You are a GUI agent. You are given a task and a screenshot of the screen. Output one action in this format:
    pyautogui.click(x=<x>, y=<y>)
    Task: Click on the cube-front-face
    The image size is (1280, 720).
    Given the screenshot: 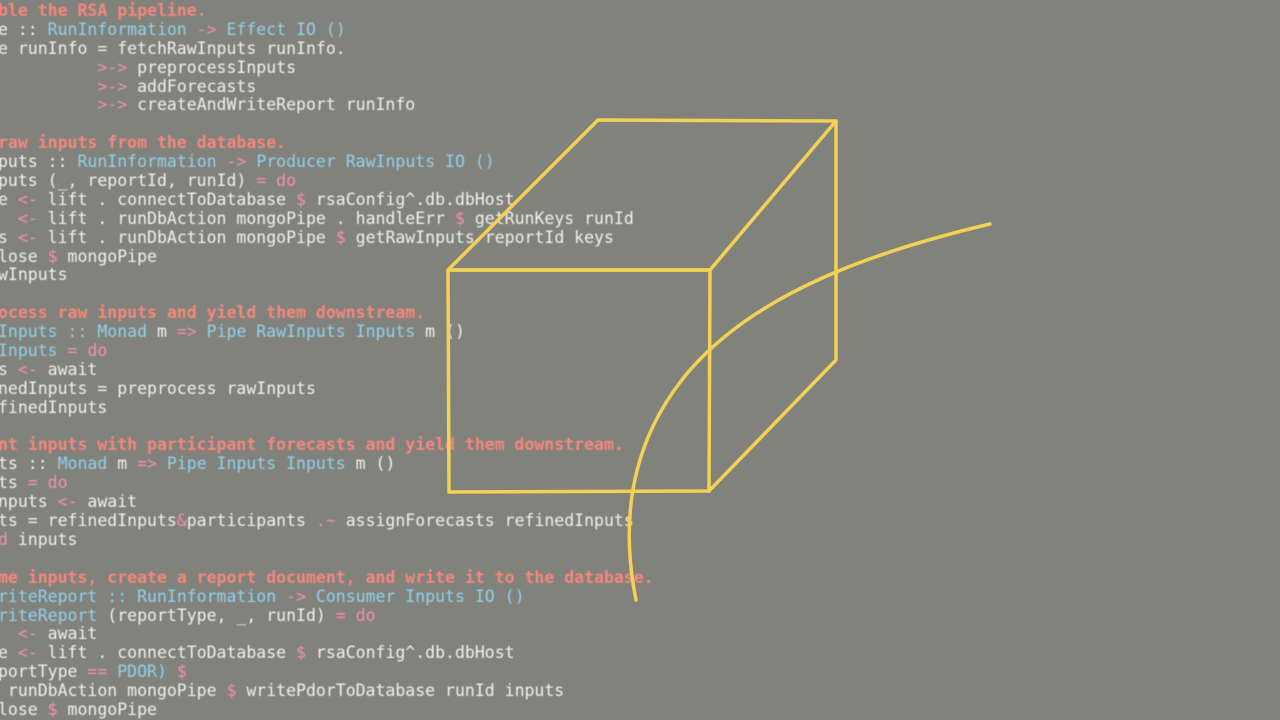 What is the action you would take?
    pyautogui.click(x=579, y=381)
    